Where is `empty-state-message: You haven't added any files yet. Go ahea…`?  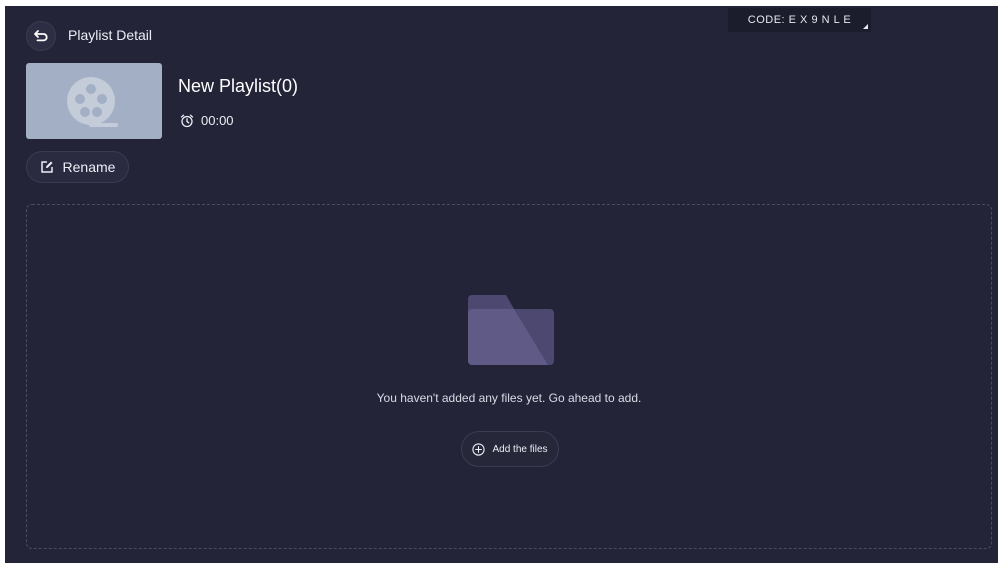 empty-state-message: You haven't added any files yet. Go ahea… is located at coordinates (509, 398).